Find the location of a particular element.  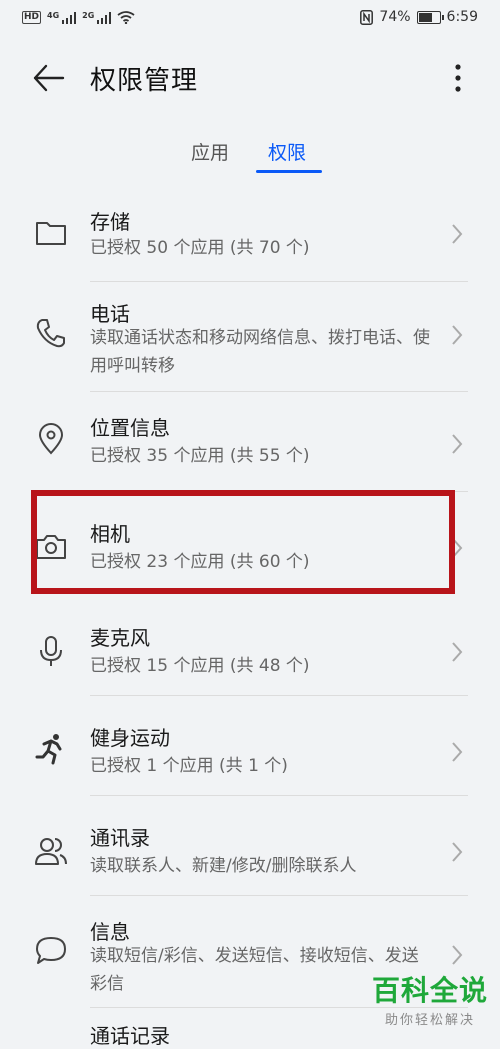

battery-percent: 74% is located at coordinates (395, 17).